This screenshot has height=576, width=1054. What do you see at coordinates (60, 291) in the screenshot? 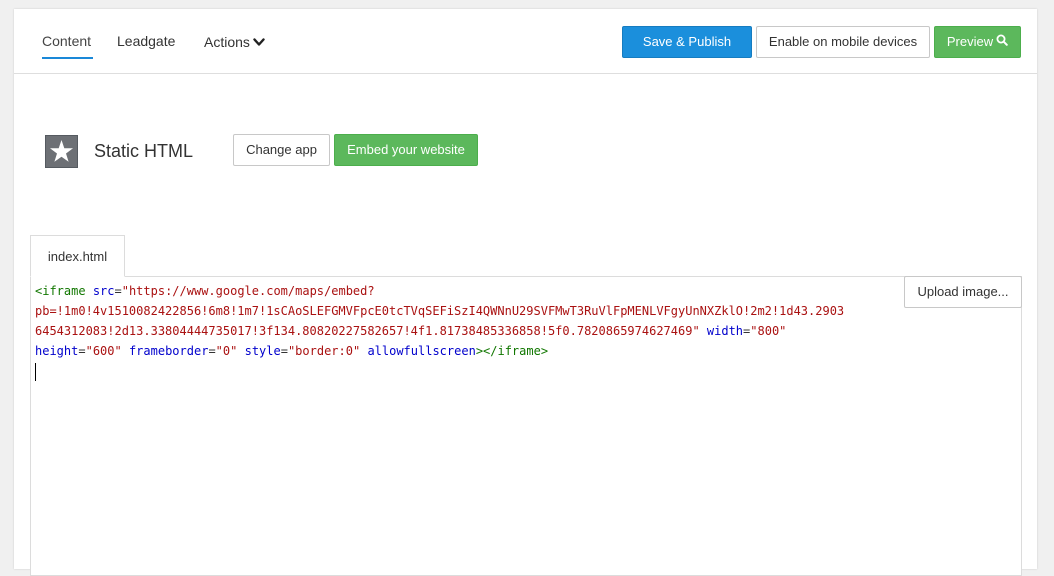
I see `code-token: <iframe` at bounding box center [60, 291].